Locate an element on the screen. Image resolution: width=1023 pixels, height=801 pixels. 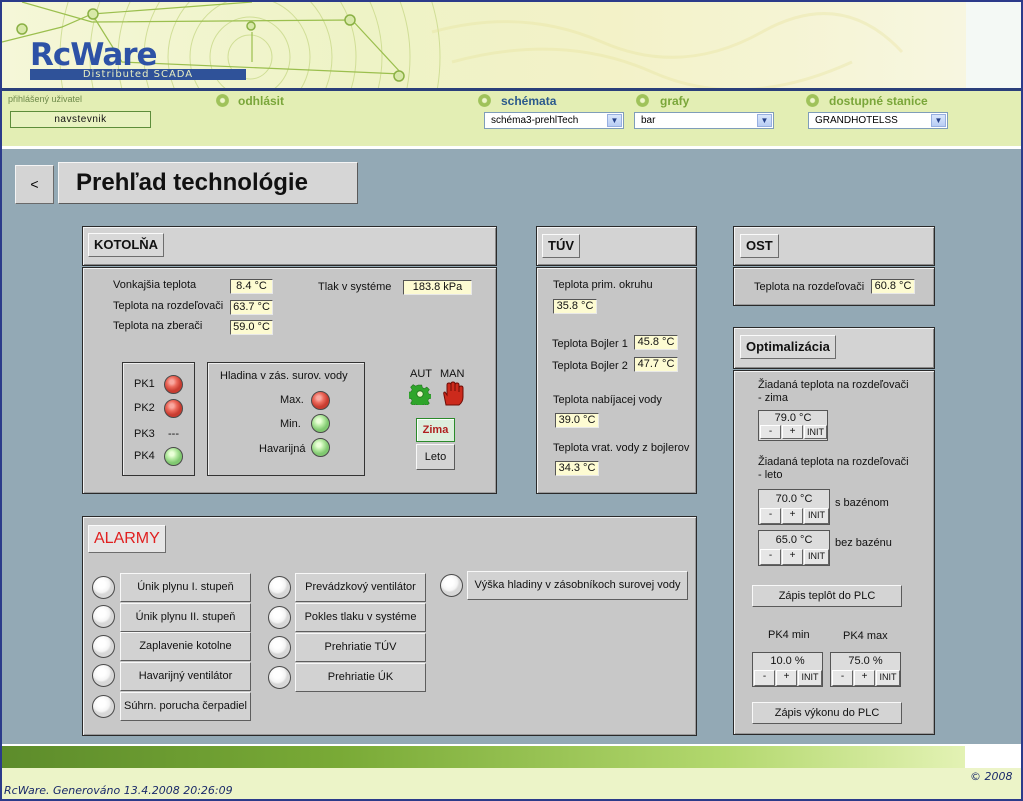
water-level-title: Hladina v zás. surov. vody is located at coordinates (284, 376).